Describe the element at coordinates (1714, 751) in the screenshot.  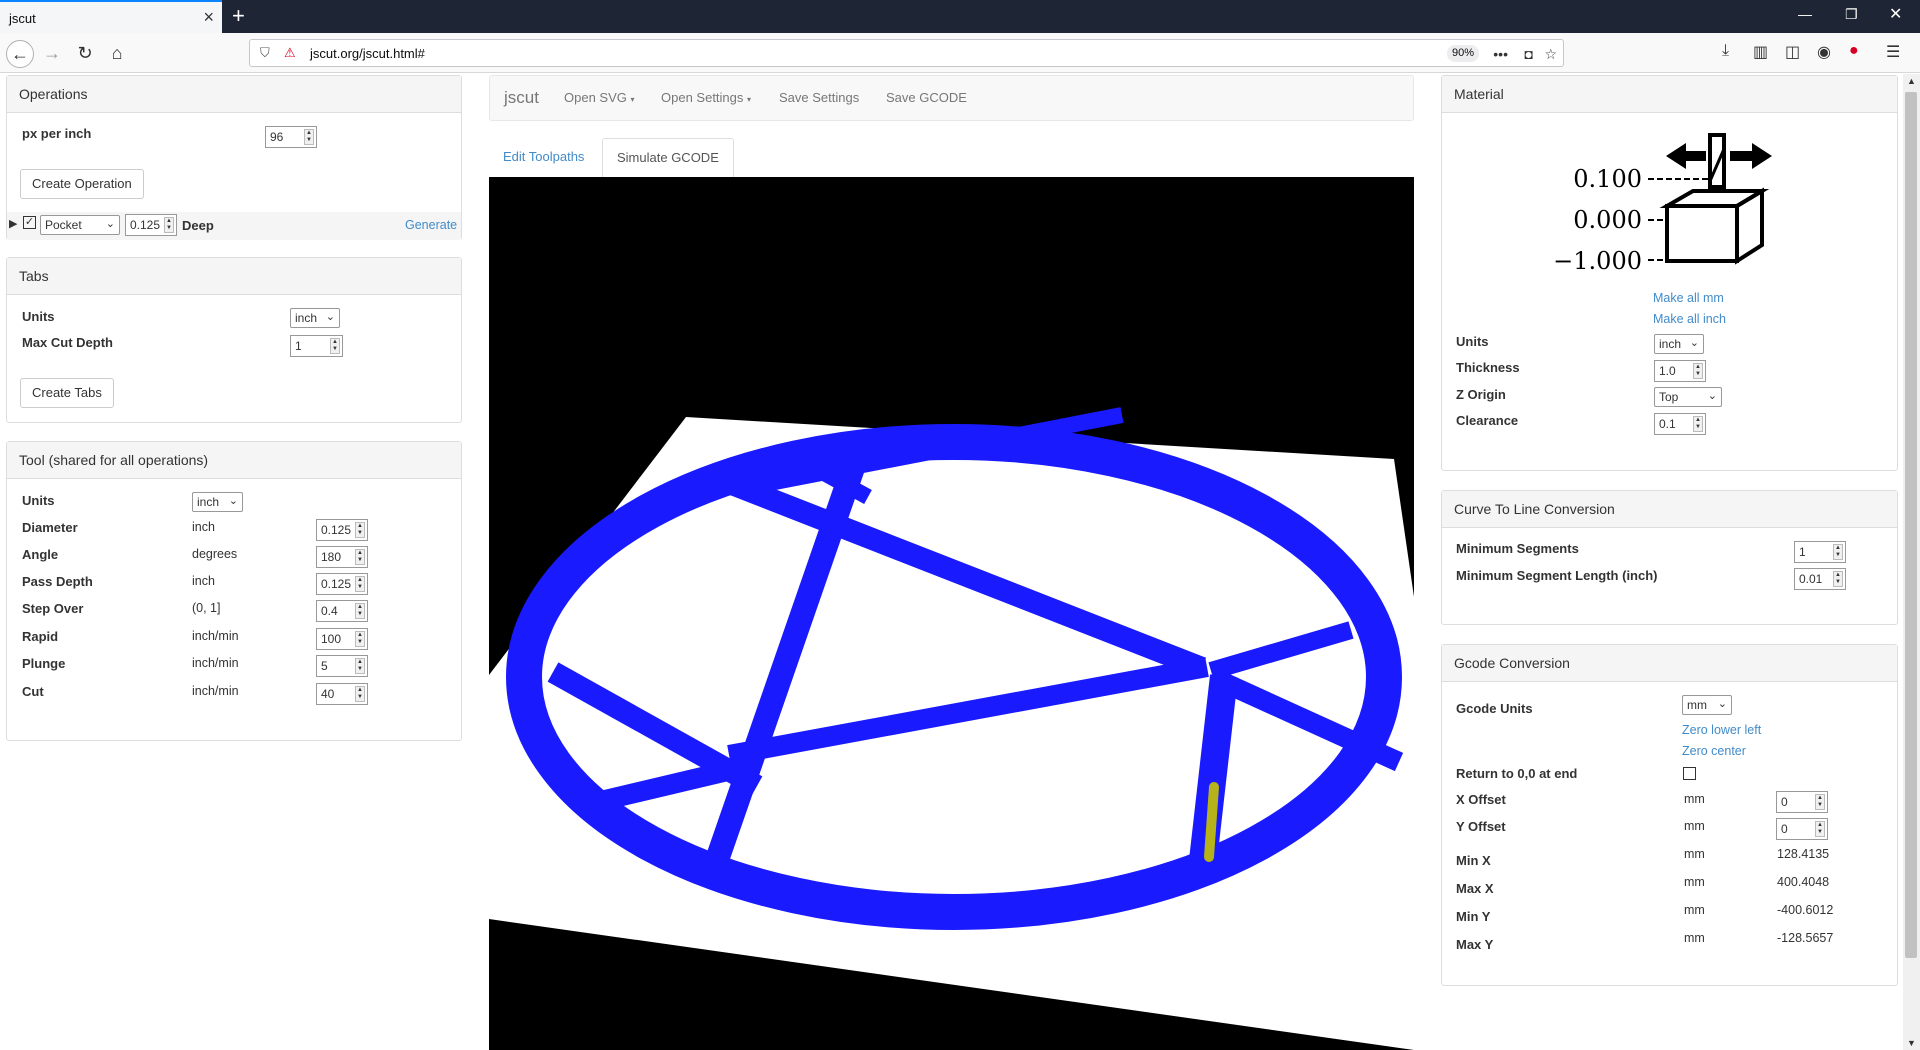
I see `zero-center-link: Zero center` at that location.